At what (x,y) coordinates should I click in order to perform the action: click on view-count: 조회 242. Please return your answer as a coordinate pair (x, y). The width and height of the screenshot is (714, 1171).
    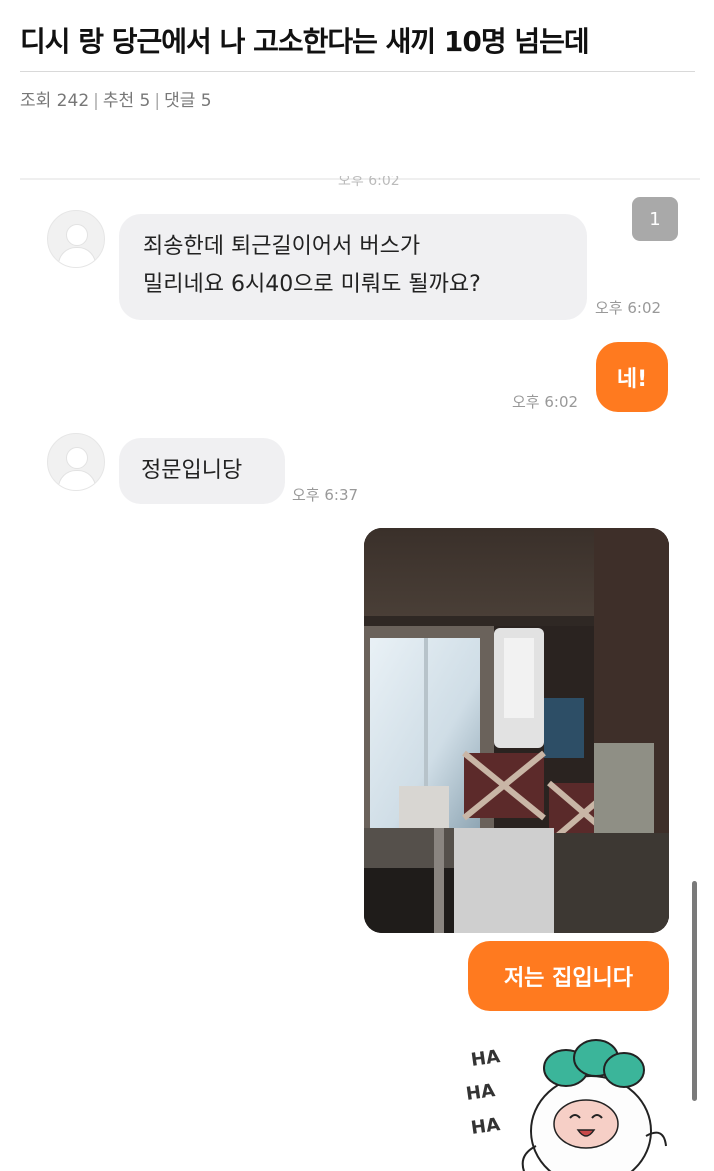
    Looking at the image, I should click on (55, 101).